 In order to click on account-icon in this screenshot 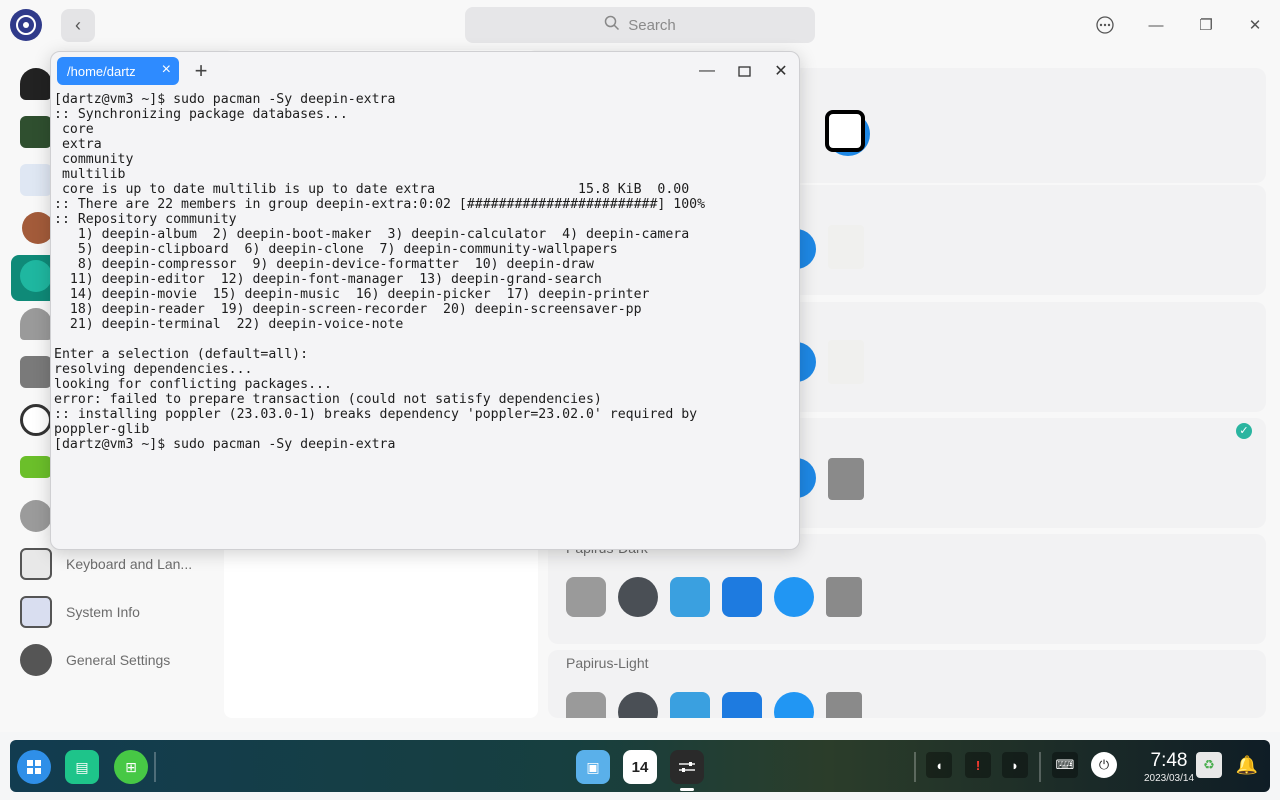, I will do `click(36, 84)`.